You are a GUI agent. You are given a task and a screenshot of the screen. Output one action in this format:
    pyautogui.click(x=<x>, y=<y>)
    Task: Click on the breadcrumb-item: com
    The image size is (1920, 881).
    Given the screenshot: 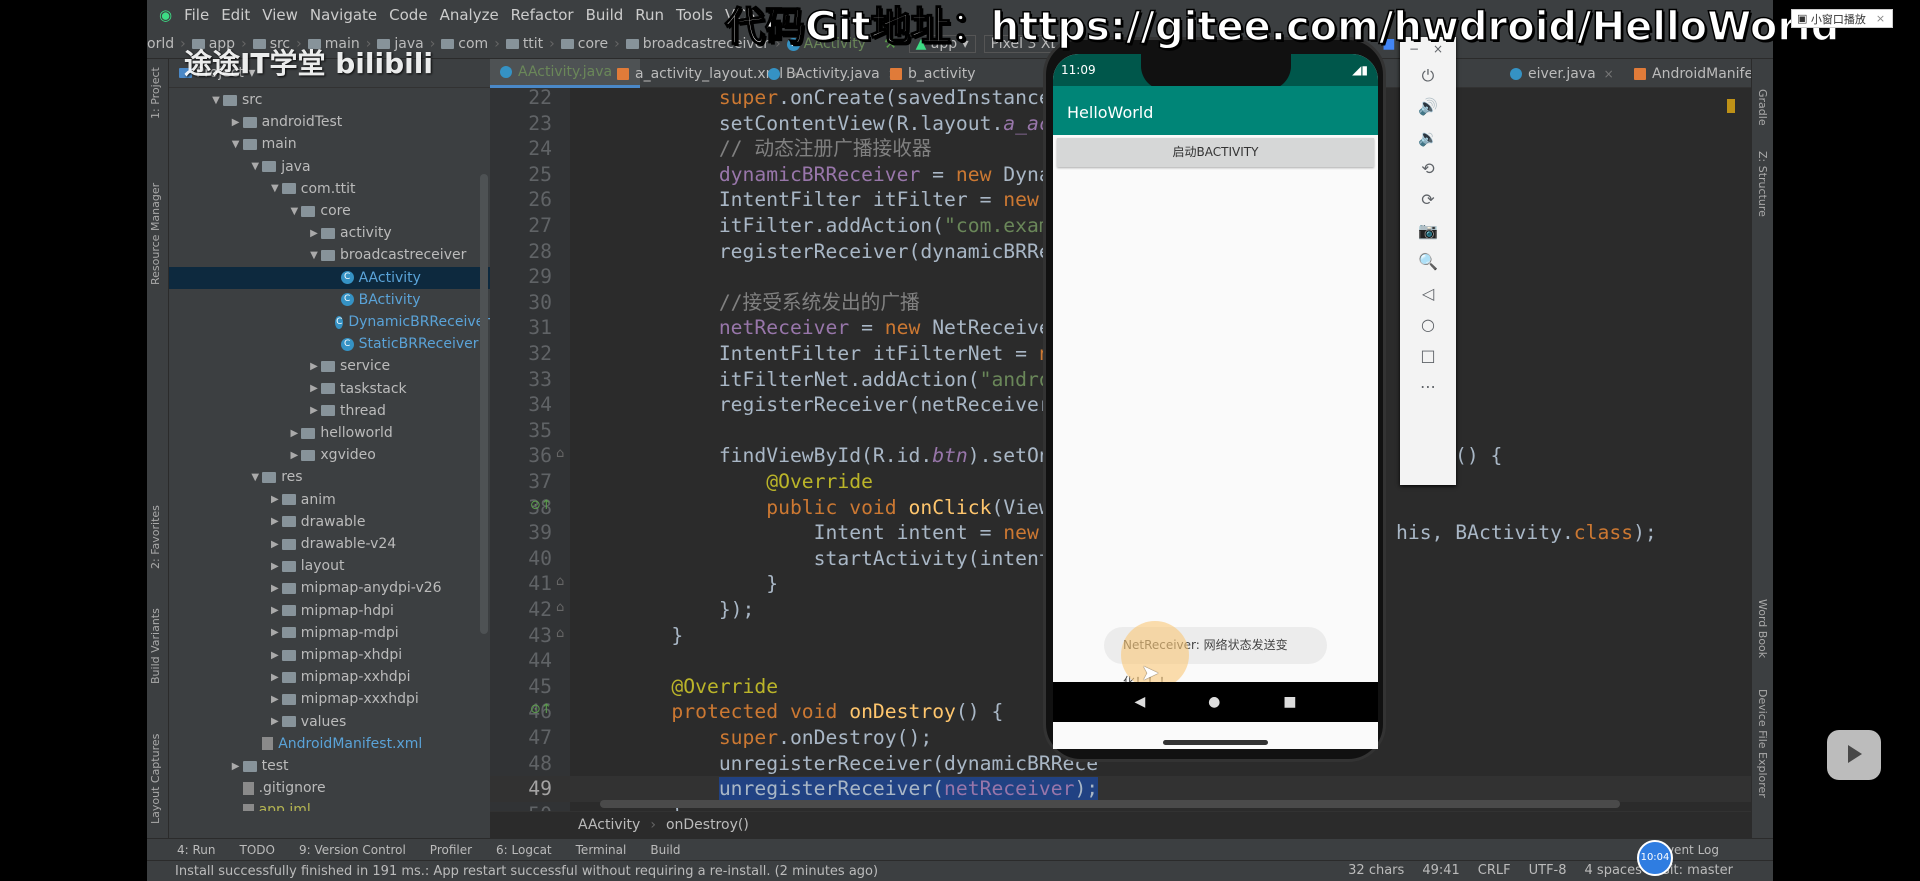 What is the action you would take?
    pyautogui.click(x=464, y=44)
    